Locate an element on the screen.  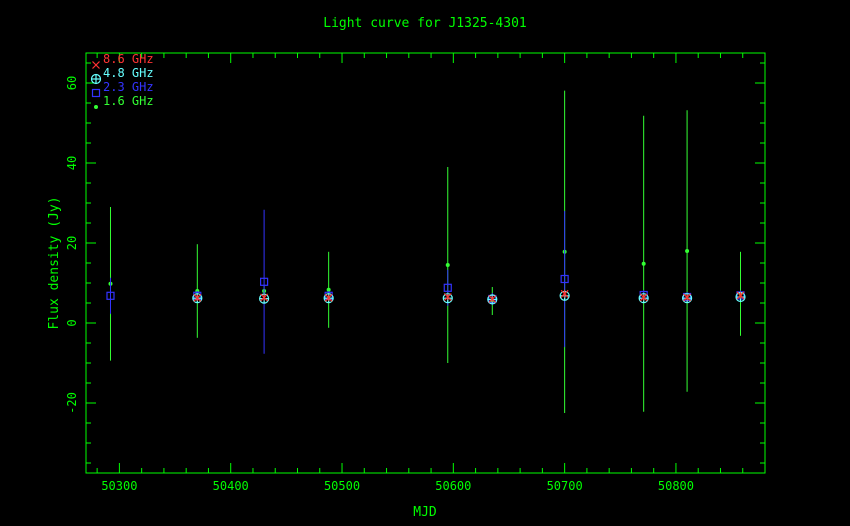
y-tick-label: 60 is located at coordinates (72, 83).